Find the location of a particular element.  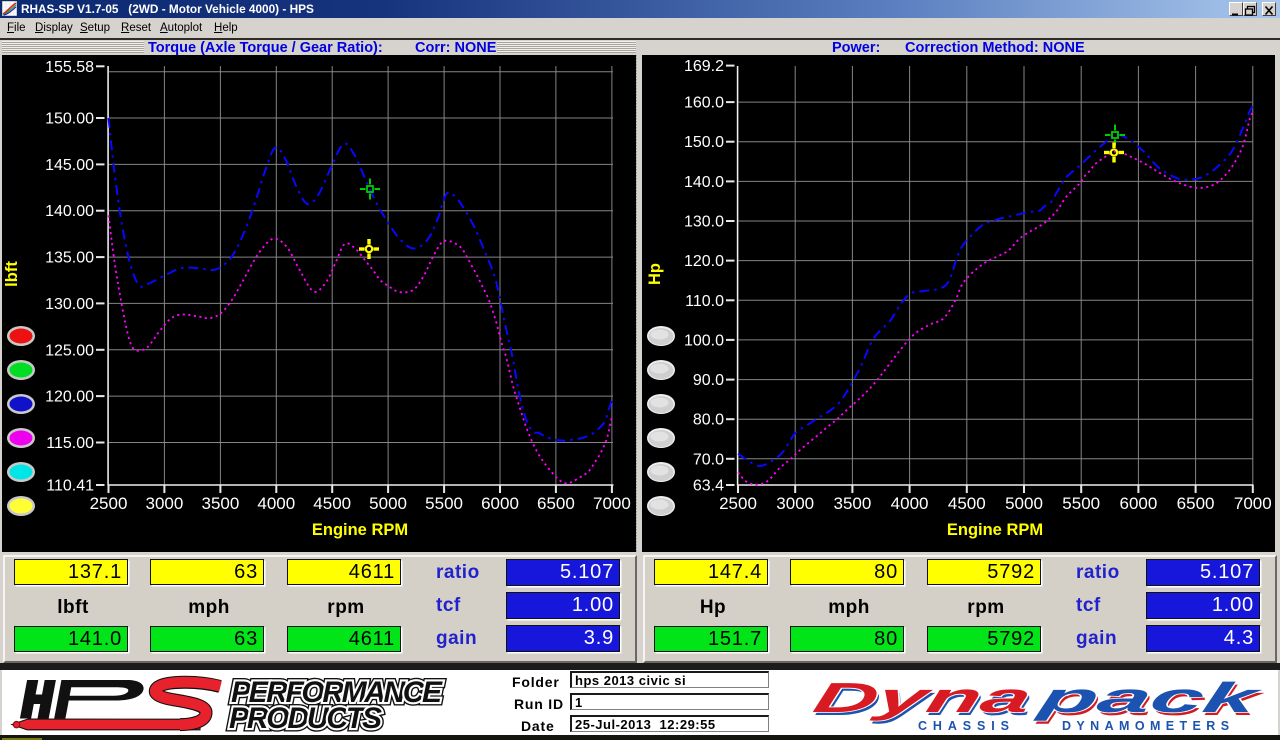

svg-text: 140.0 is located at coordinates (704, 182).